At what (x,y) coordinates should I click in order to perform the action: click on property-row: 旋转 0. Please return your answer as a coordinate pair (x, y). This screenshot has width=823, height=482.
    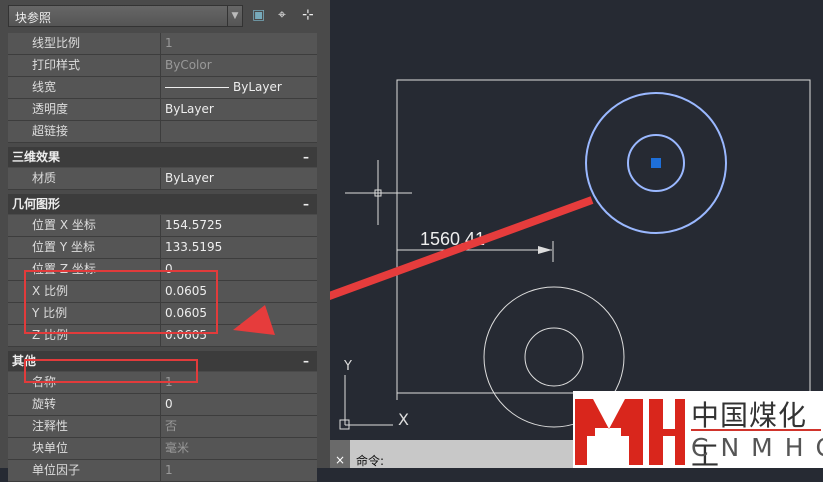
    Looking at the image, I should click on (162, 405).